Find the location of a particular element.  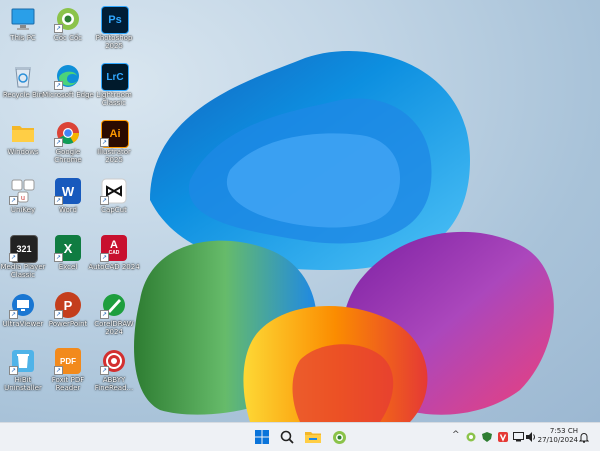

icon-label: CapCut is located at coordinates (114, 210).